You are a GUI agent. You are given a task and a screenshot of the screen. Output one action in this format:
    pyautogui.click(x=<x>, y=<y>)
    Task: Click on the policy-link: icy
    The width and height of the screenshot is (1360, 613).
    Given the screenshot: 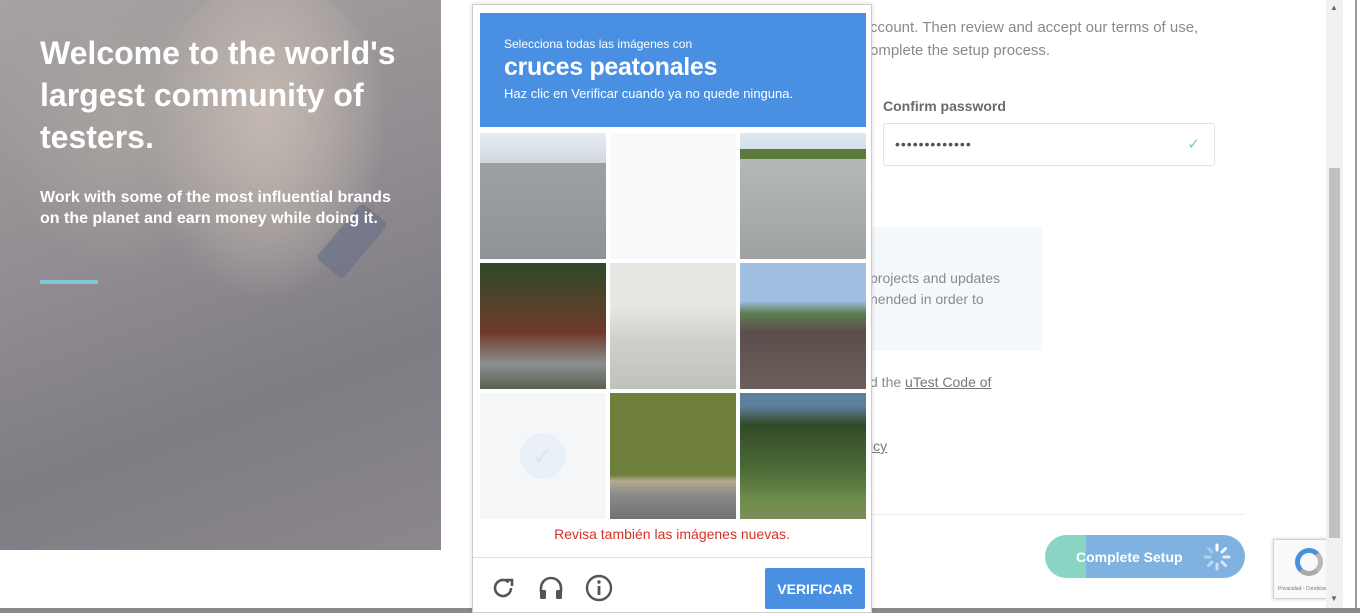 What is the action you would take?
    pyautogui.click(x=878, y=446)
    